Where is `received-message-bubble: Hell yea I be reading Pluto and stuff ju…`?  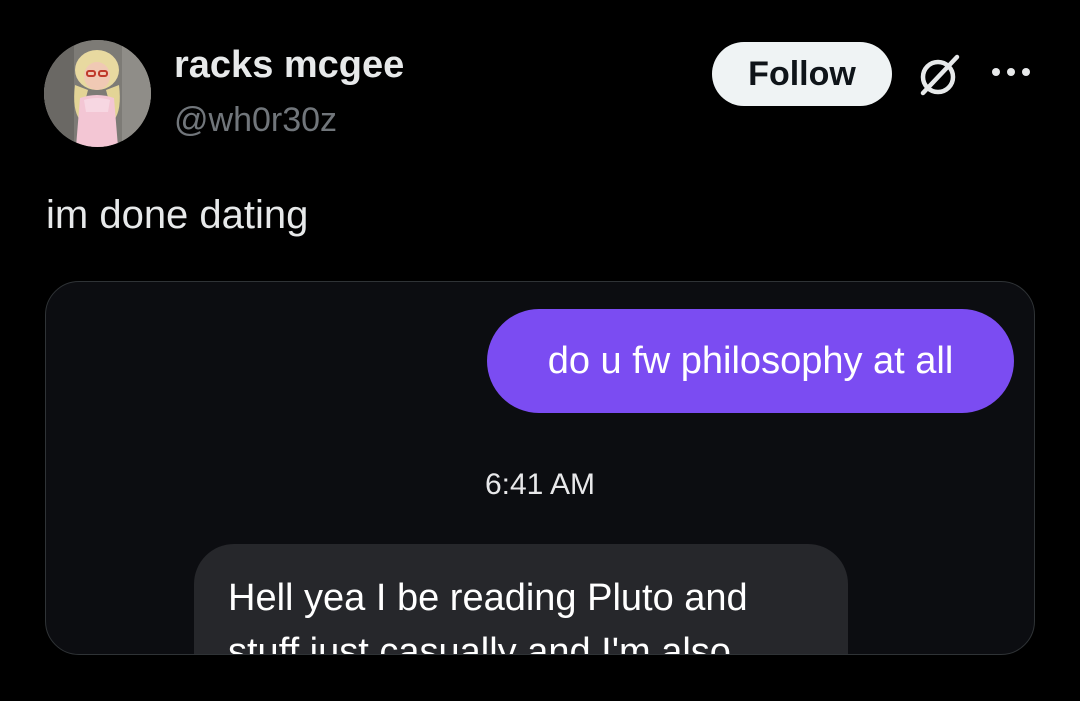 received-message-bubble: Hell yea I be reading Pluto and stuff ju… is located at coordinates (521, 599).